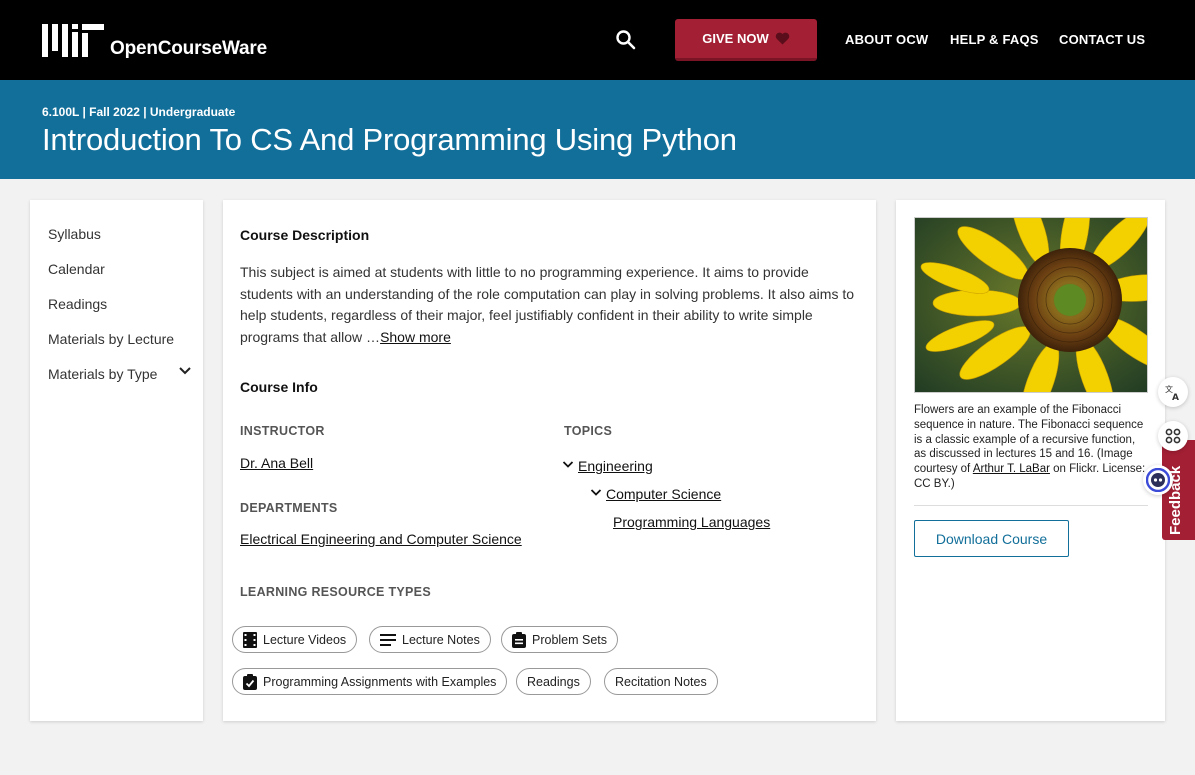 The width and height of the screenshot is (1195, 775). I want to click on sidebar-item-readings: Readings, so click(77, 304).